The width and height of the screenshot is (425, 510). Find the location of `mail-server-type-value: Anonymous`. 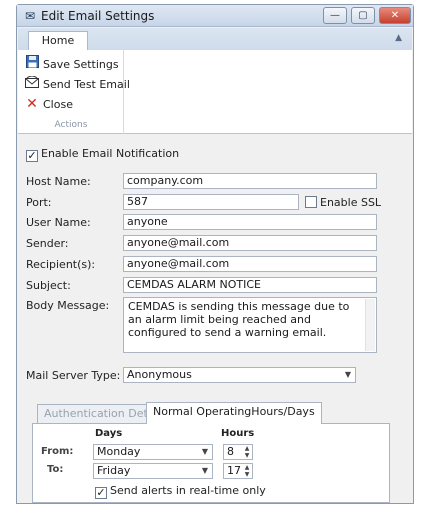

mail-server-type-value: Anonymous is located at coordinates (159, 374).